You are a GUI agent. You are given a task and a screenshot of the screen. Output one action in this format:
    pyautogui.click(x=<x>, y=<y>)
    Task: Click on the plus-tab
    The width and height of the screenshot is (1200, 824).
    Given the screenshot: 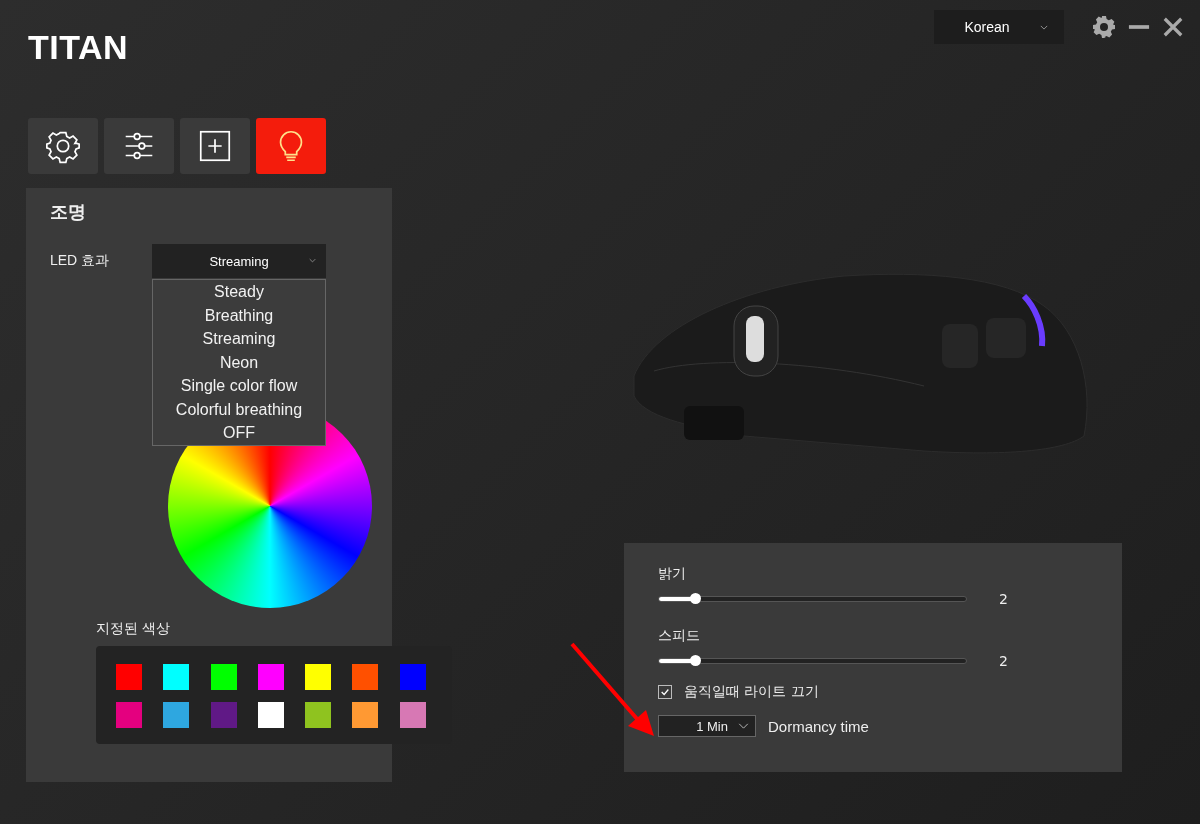 What is the action you would take?
    pyautogui.click(x=215, y=146)
    